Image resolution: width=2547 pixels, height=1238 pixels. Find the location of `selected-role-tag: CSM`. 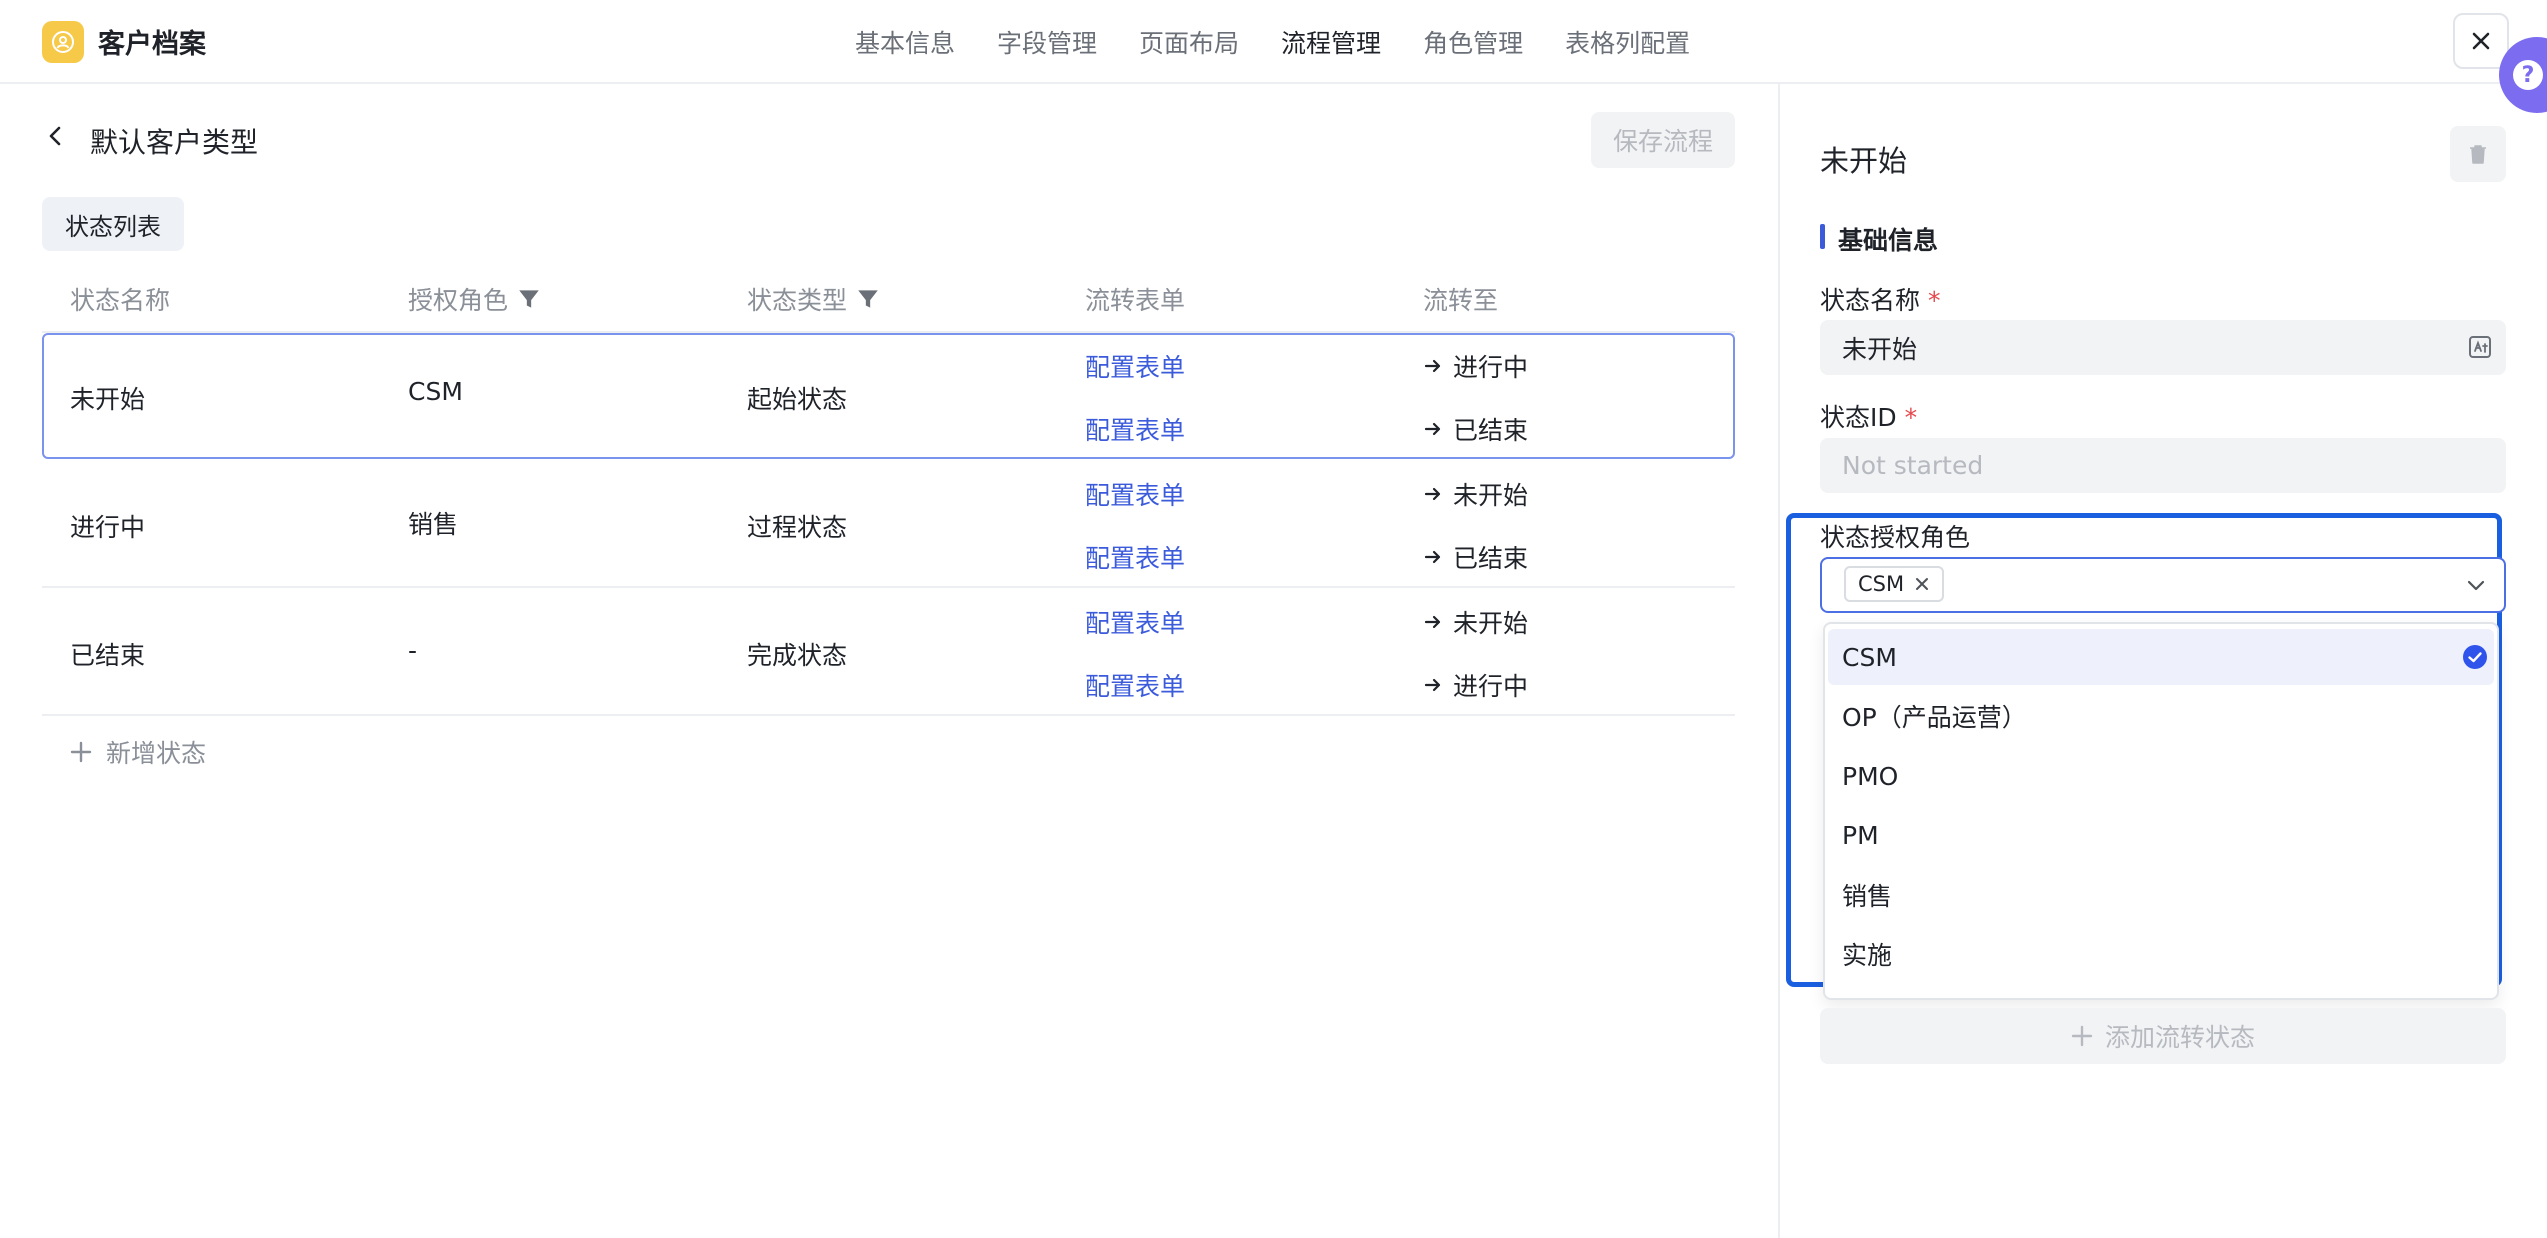

selected-role-tag: CSM is located at coordinates (1894, 584).